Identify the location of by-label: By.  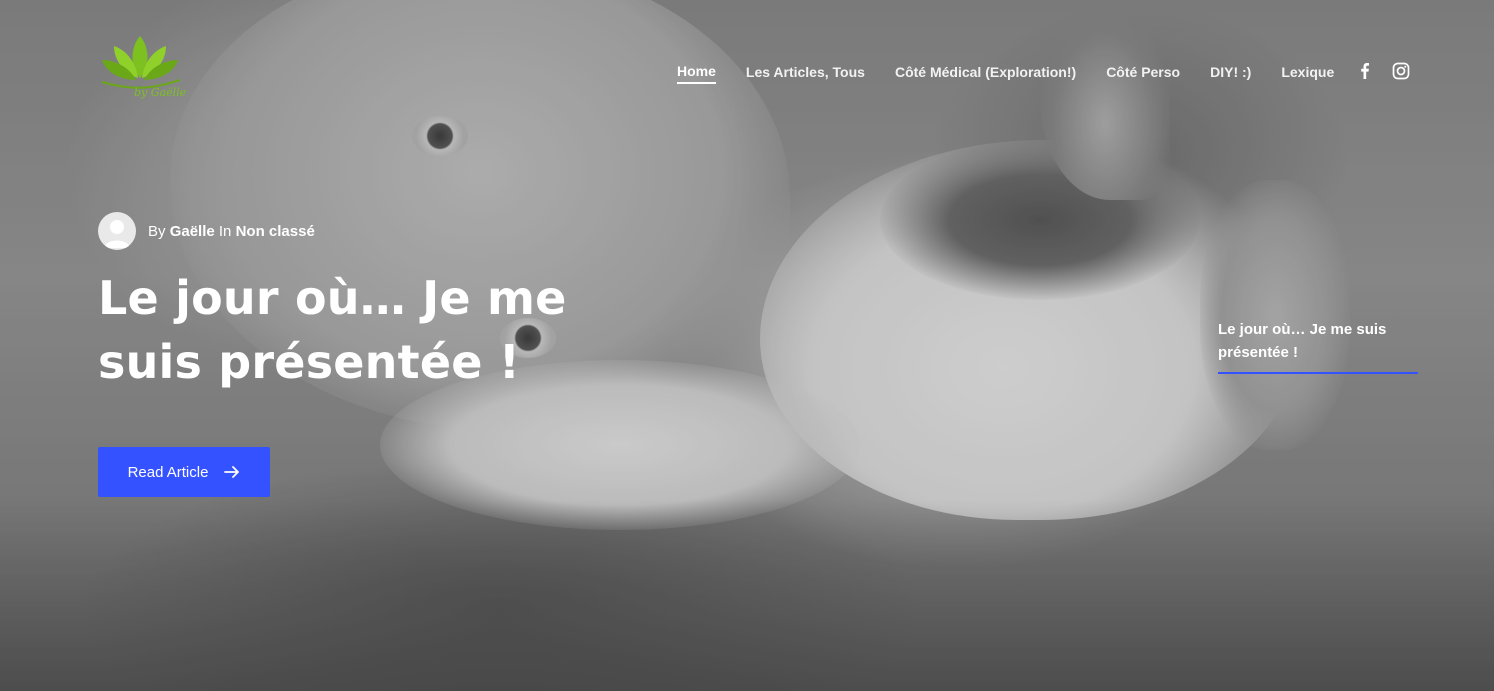
(157, 231).